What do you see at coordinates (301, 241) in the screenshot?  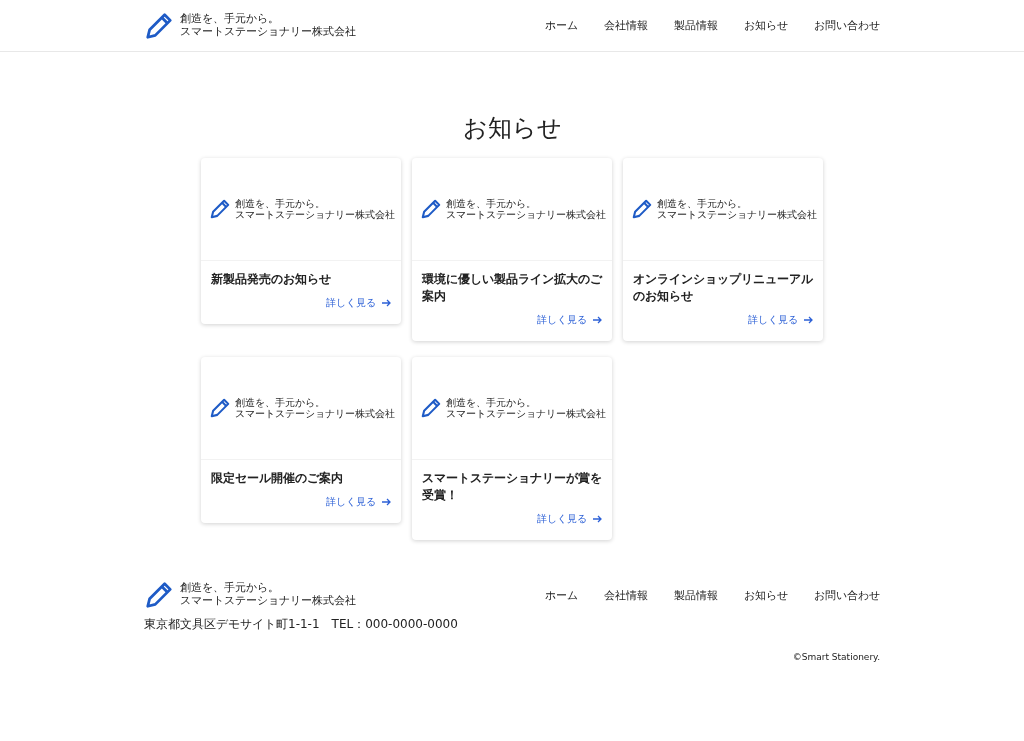 I see `news-card: 創造を、手元から。 スマートステーショナリー株式会社 新製品発売のお知らせ 詳しく見る` at bounding box center [301, 241].